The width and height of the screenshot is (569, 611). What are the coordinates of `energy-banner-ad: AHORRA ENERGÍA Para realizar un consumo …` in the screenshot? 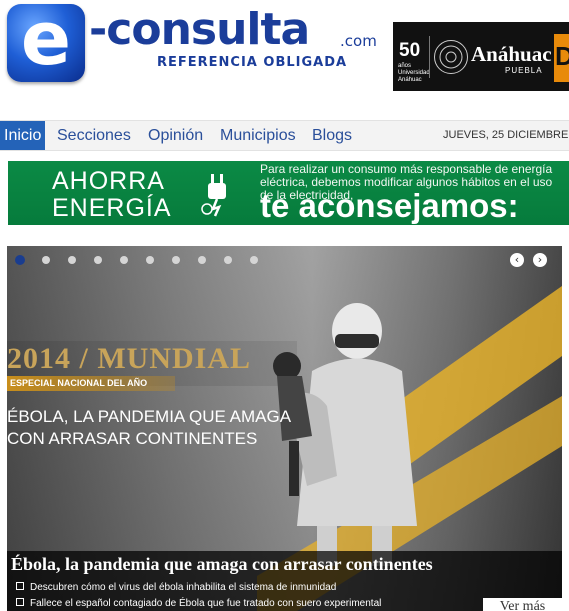 It's located at (288, 193).